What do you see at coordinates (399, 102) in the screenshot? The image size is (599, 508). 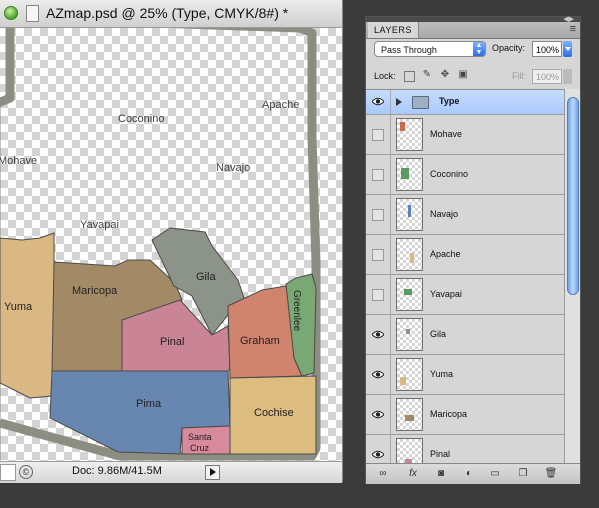 I see `expand-triangle-icon` at bounding box center [399, 102].